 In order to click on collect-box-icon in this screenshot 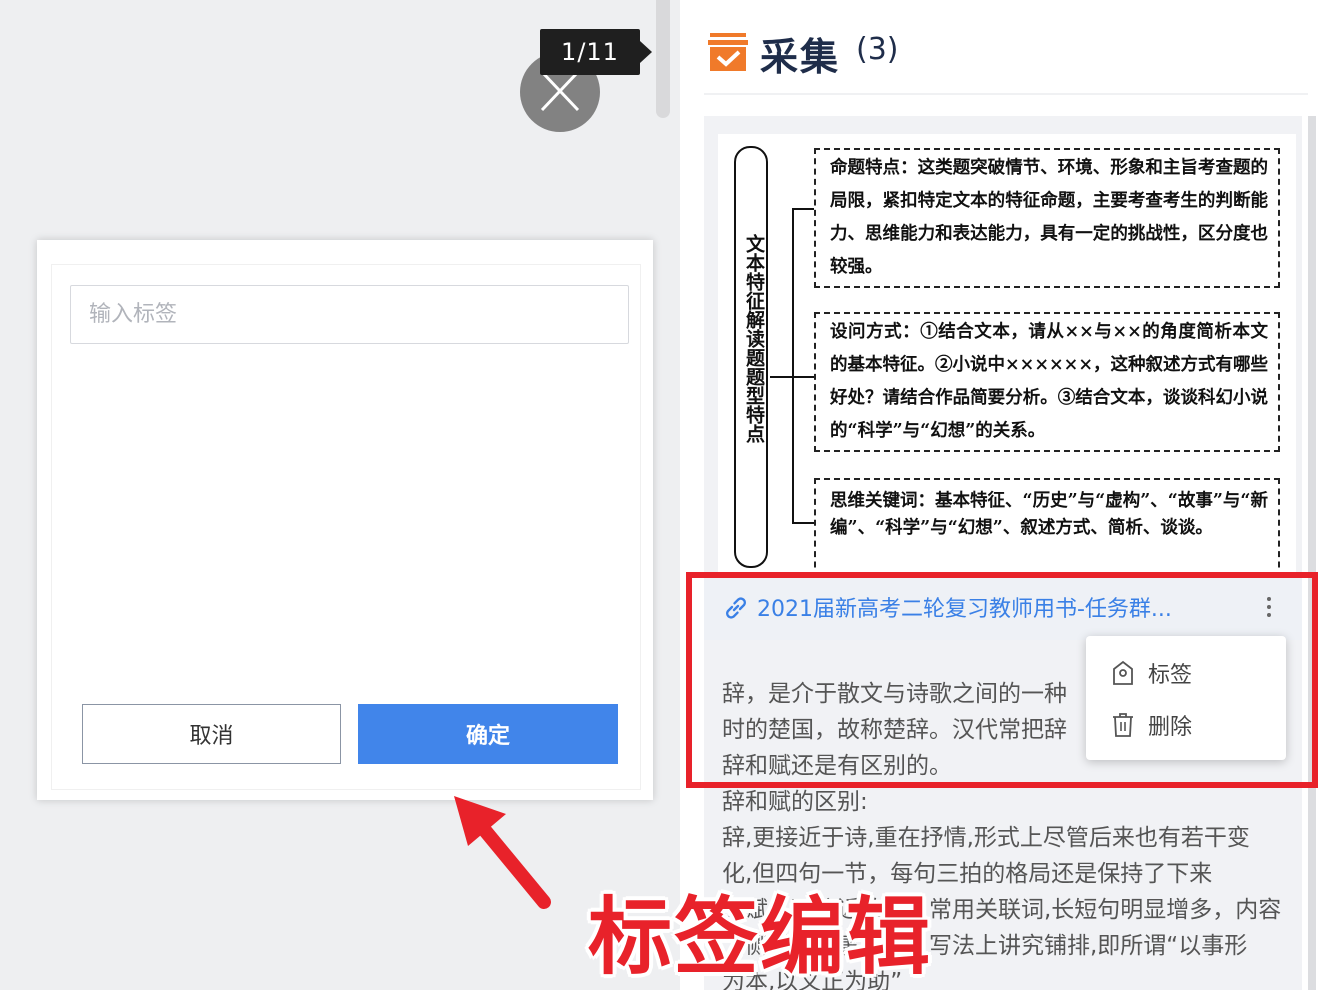, I will do `click(728, 52)`.